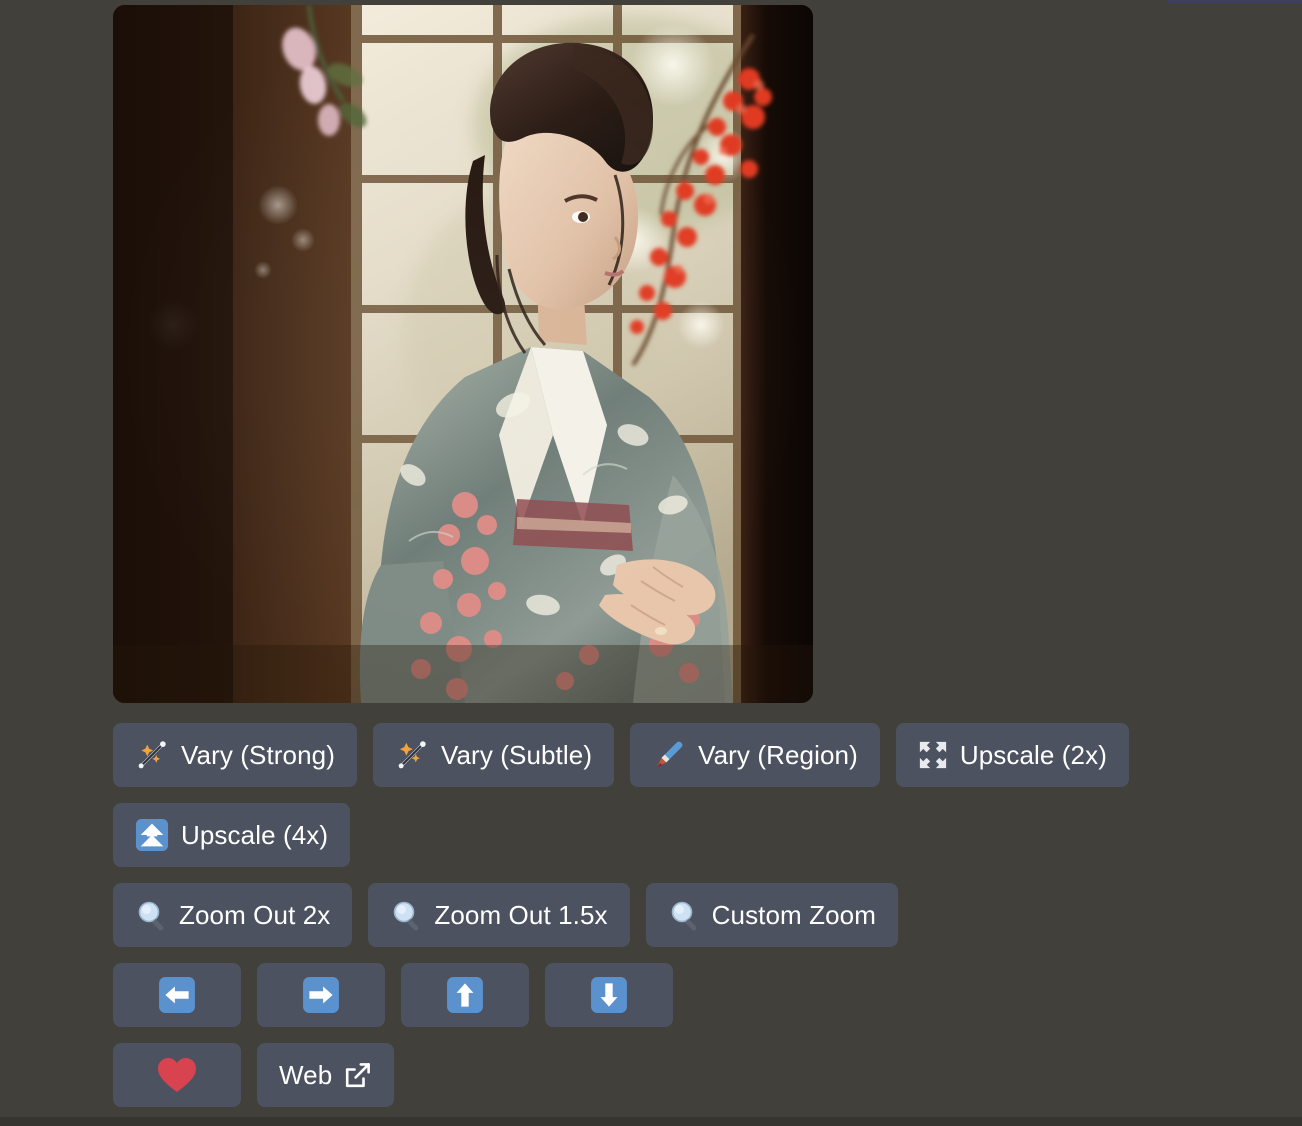 The width and height of the screenshot is (1302, 1126). I want to click on pan-down-button, so click(609, 995).